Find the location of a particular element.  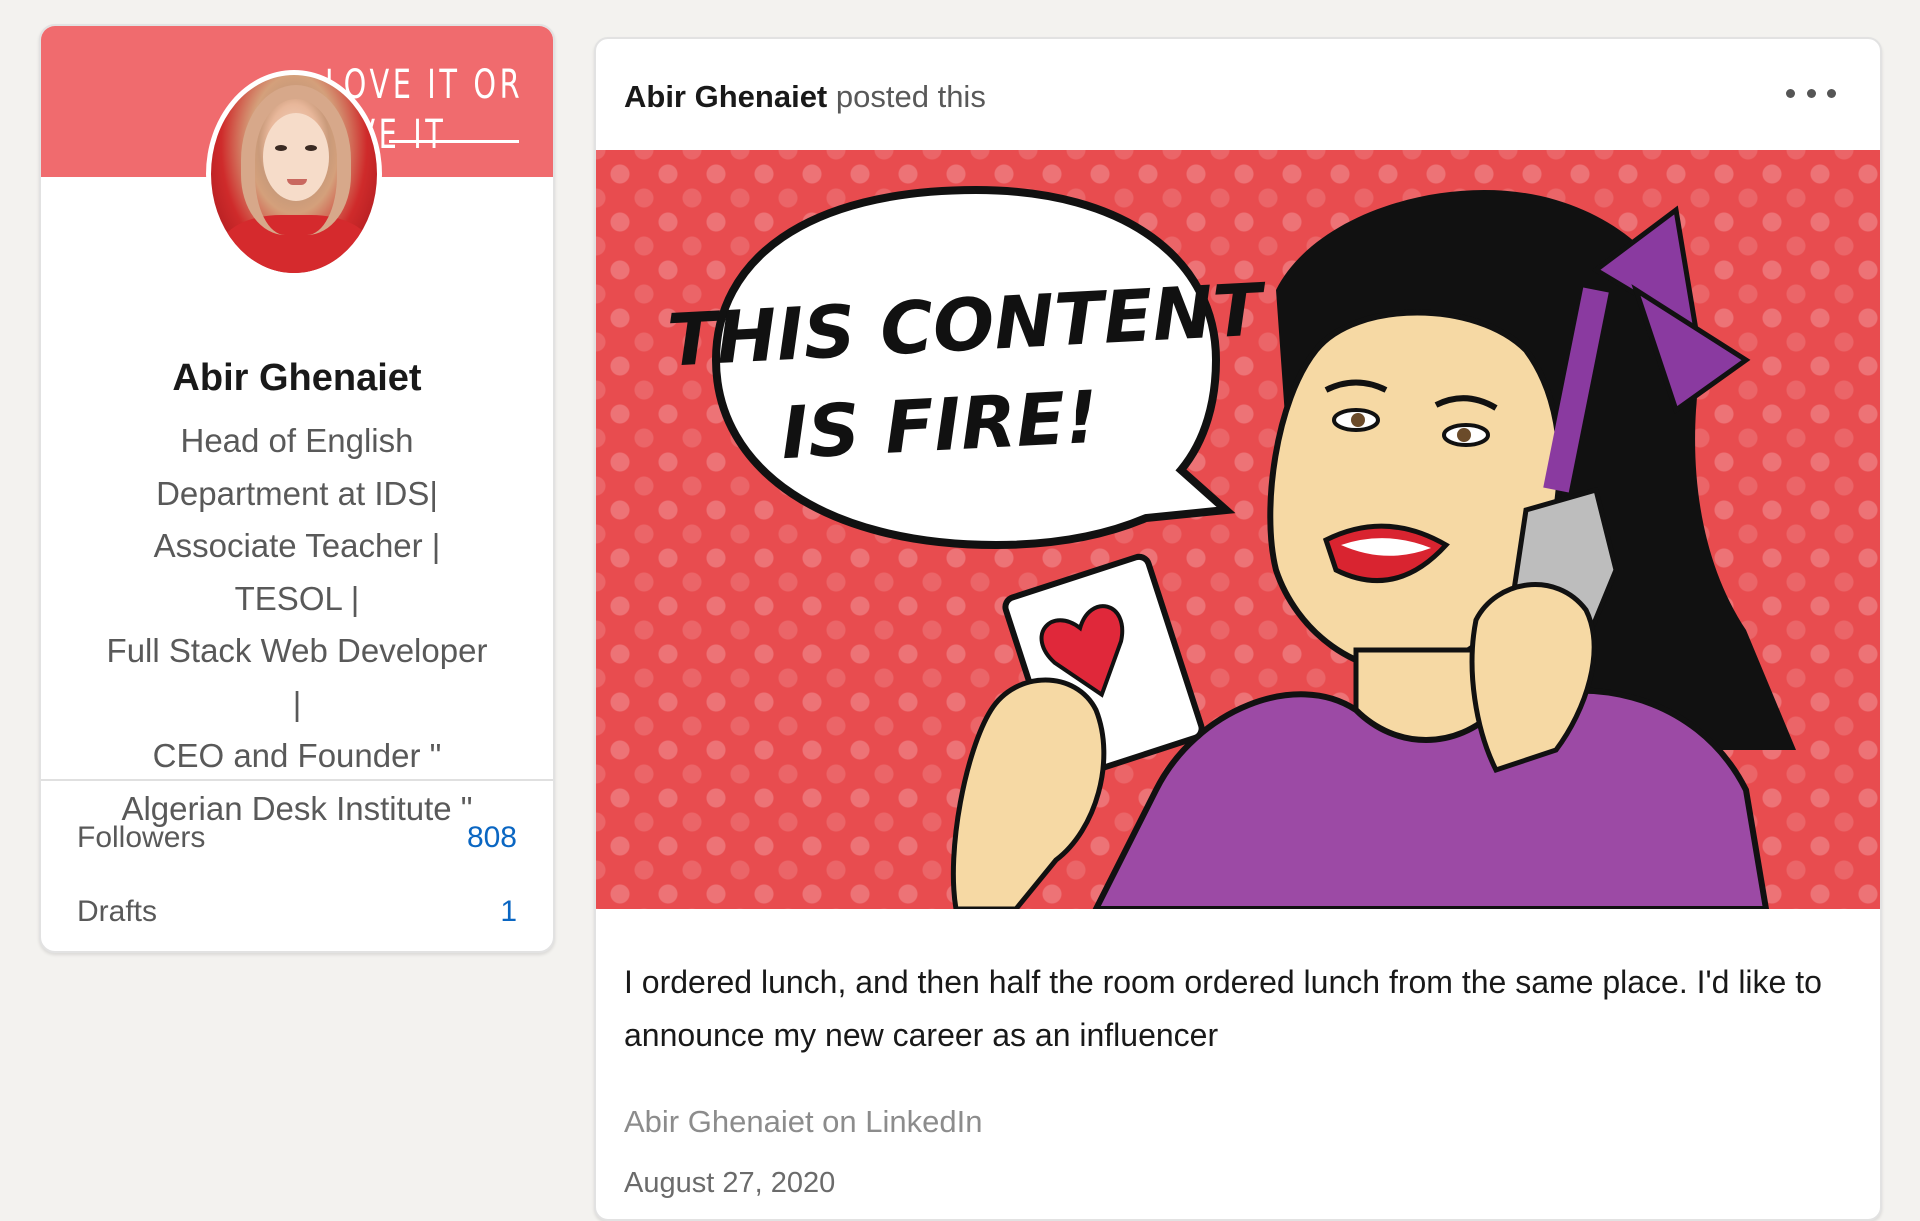

post-action-text: posted this is located at coordinates (910, 96).